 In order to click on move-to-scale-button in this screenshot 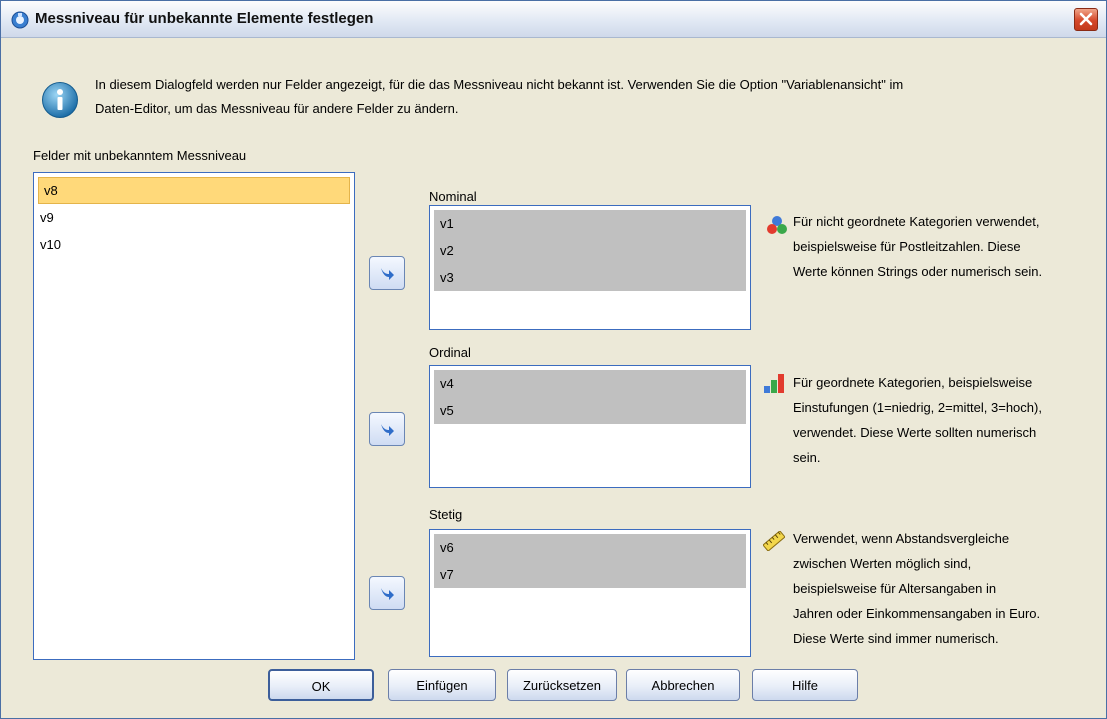, I will do `click(387, 593)`.